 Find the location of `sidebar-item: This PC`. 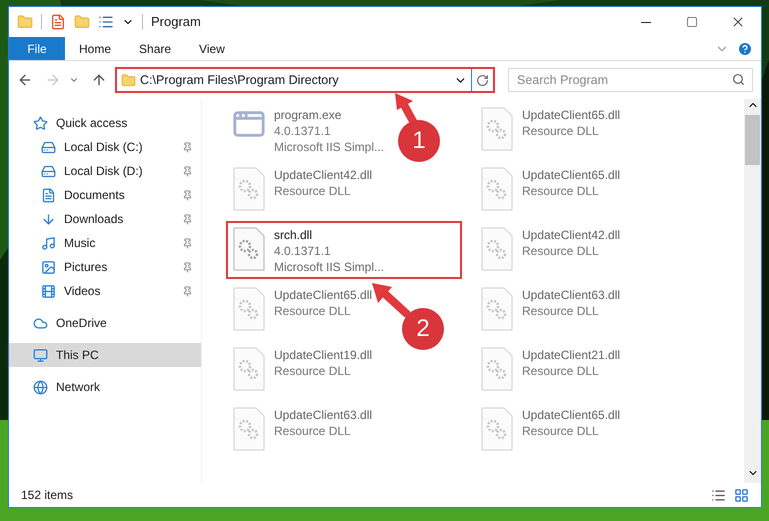

sidebar-item: This PC is located at coordinates (105, 355).